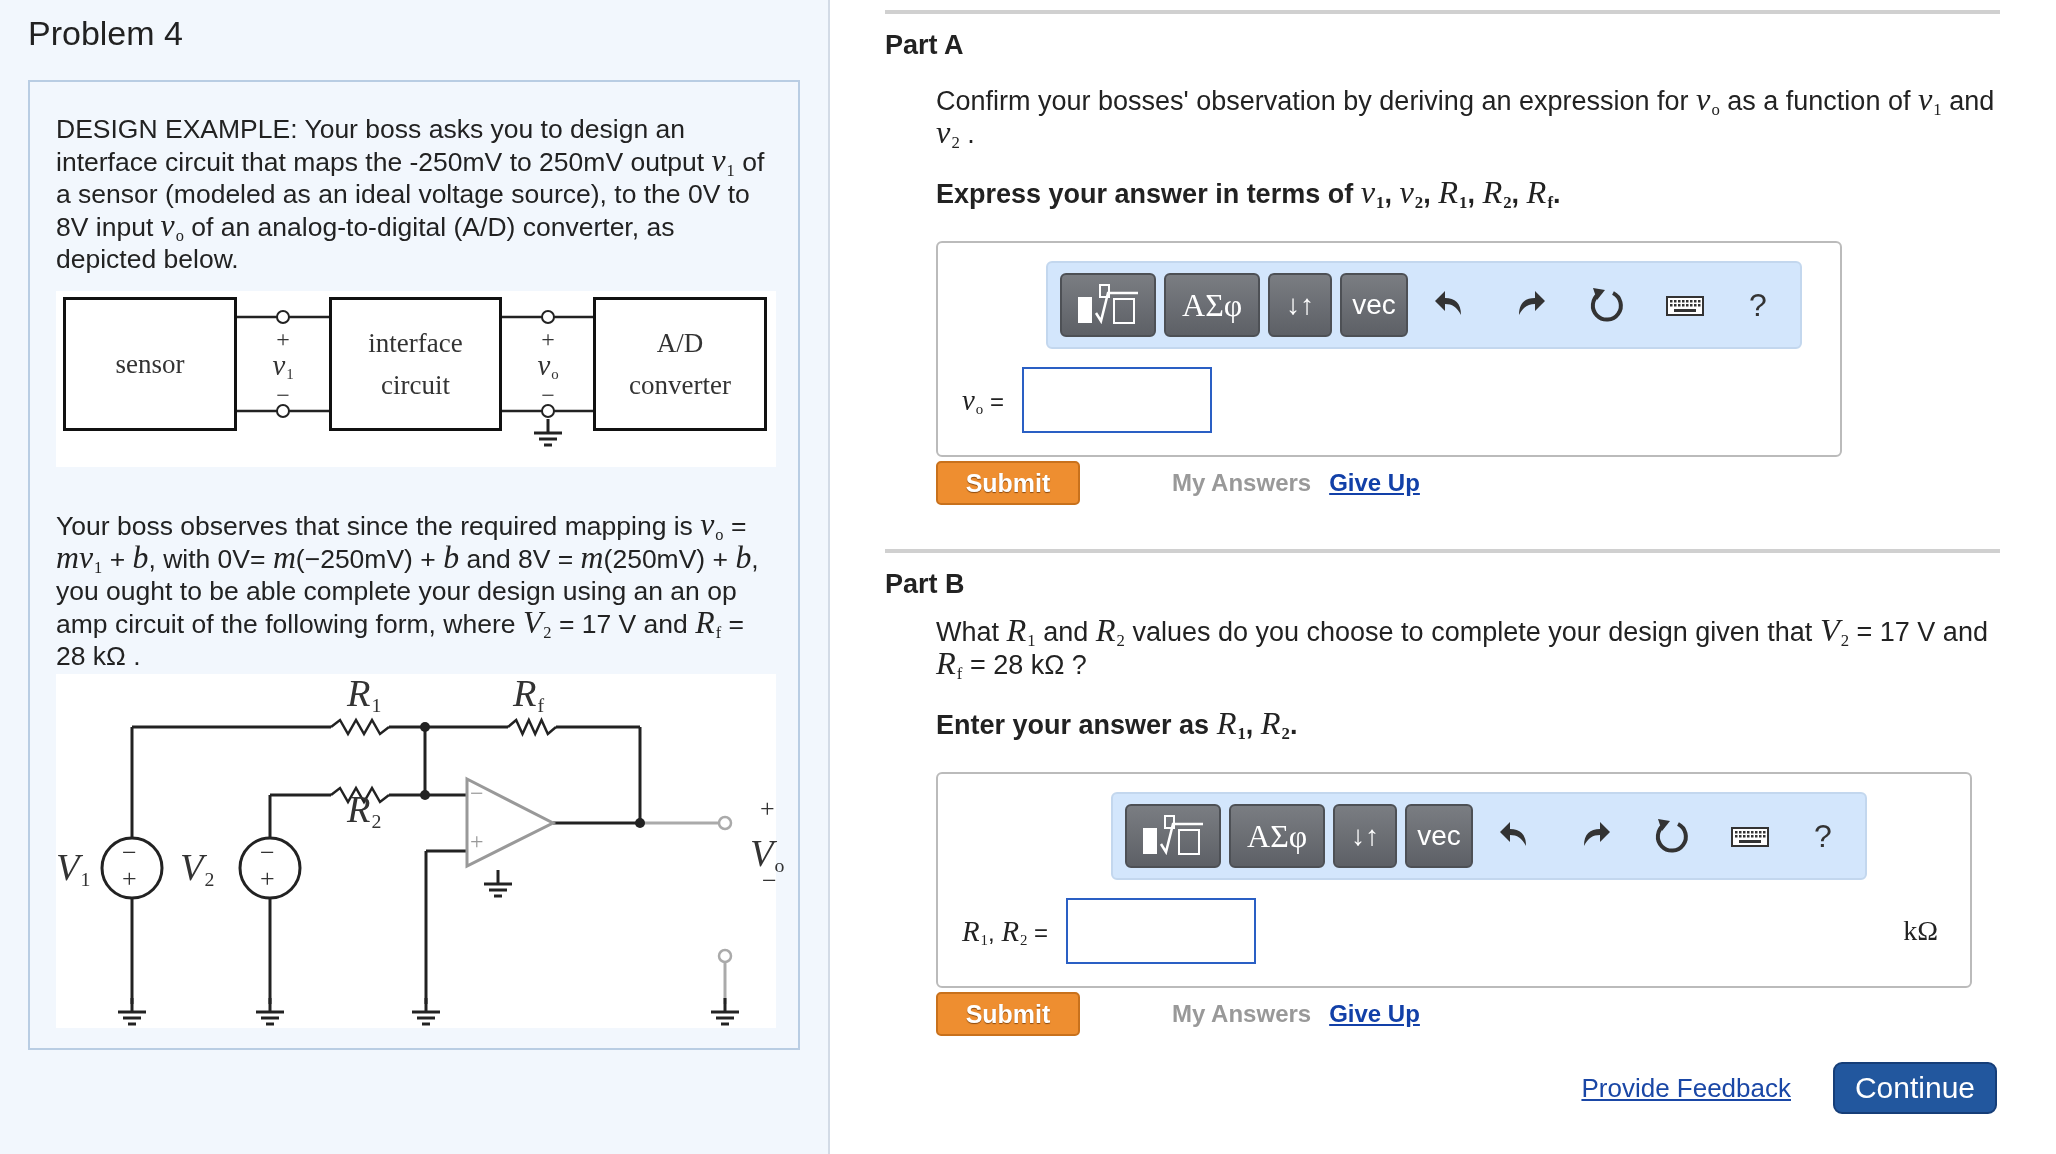 The height and width of the screenshot is (1154, 2056). I want to click on problem-text: DESIGN EXAMPLE: Your boss asks you to design an interface circuit that maps the -250mV to 250mV output v$_{1}$ of a sensor (modeled as an ideal voltage source), to the 0V to 8V input v$_{o}$ of an analog-to-digital (A/D) converter, as depicted below., so click(411, 194).